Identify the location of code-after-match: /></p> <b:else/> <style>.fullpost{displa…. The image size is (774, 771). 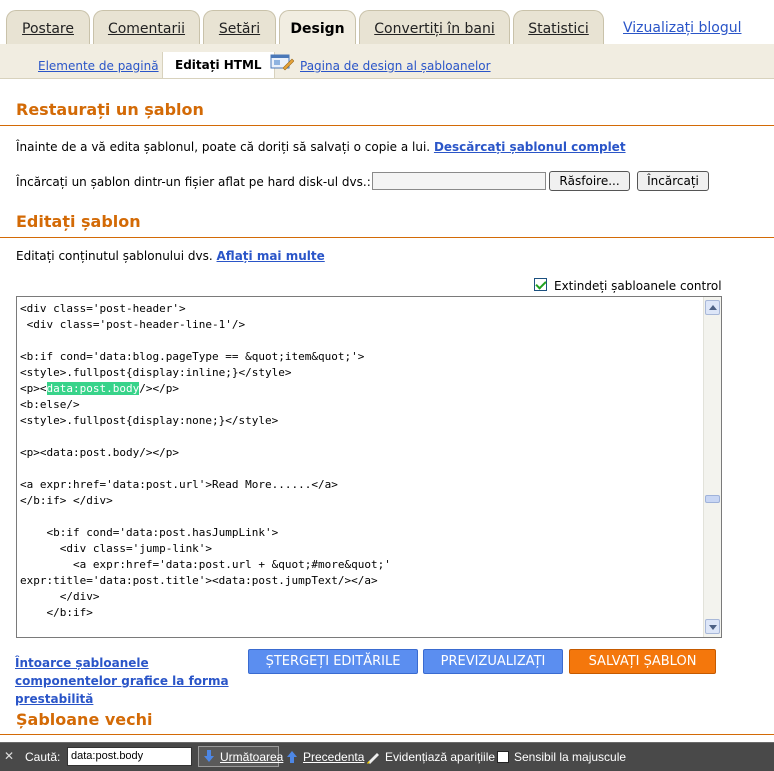
(205, 500).